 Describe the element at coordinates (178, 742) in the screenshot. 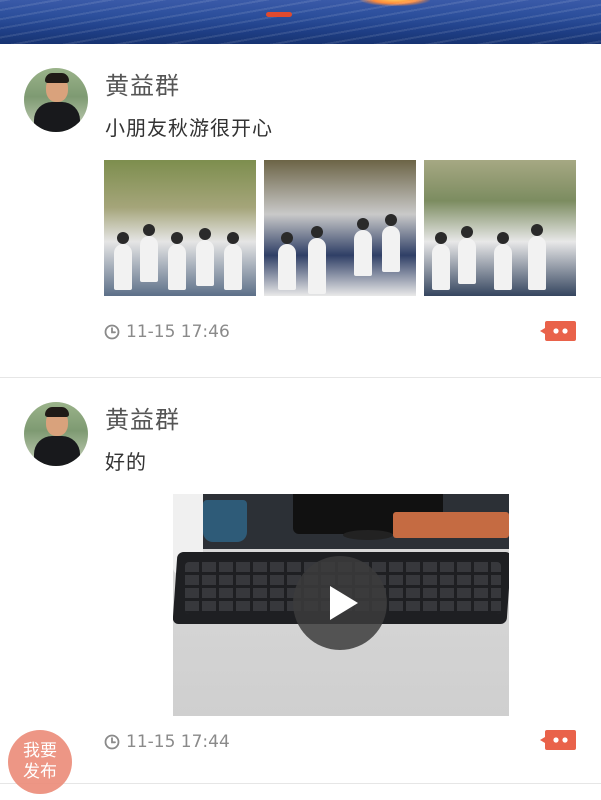

I see `post-time: 11-15 17:44` at that location.